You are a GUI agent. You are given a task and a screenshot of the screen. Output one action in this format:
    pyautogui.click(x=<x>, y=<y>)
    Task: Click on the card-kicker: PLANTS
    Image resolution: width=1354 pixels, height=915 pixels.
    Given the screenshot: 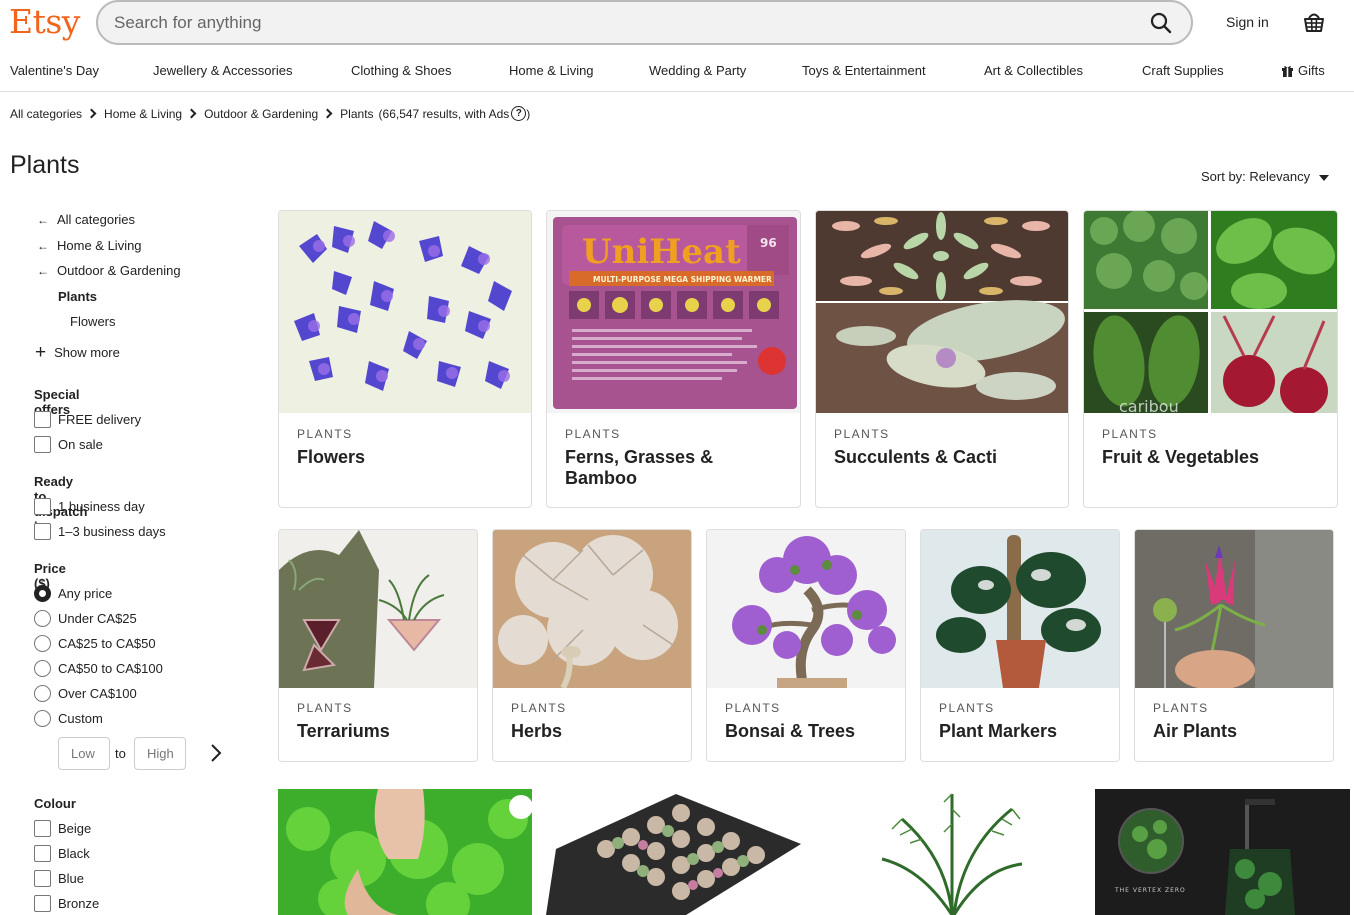 What is the action you would take?
    pyautogui.click(x=967, y=708)
    